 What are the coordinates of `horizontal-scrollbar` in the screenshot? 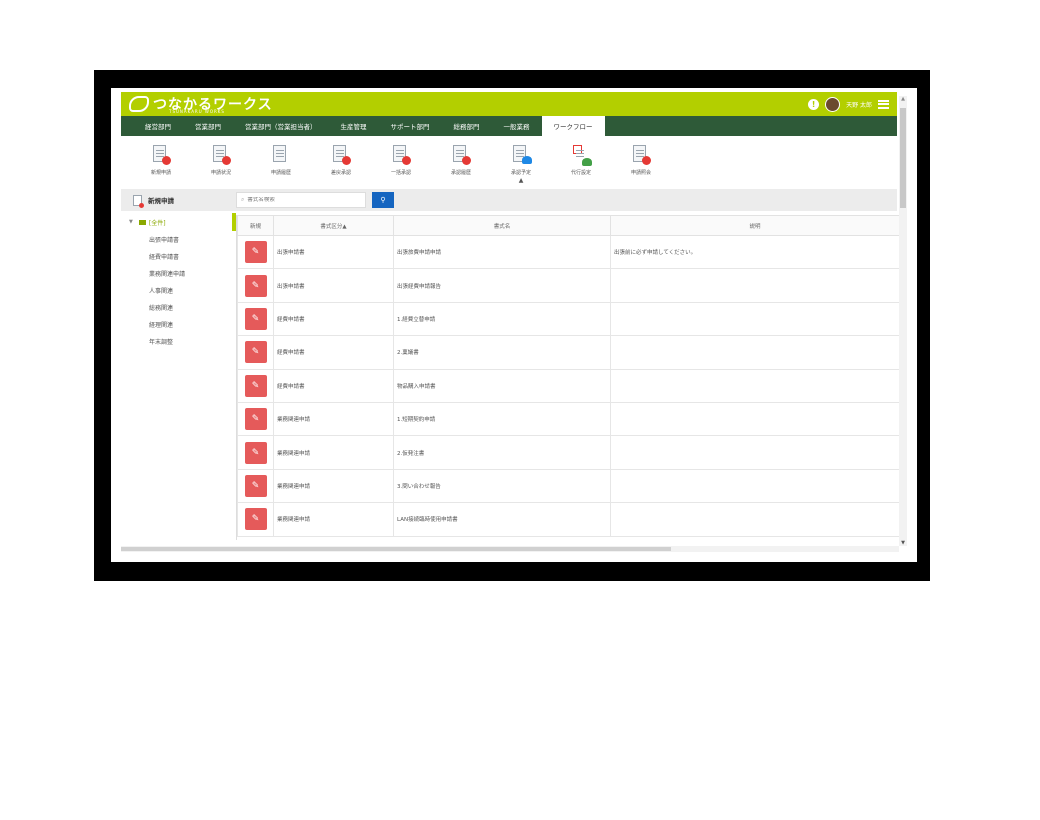 It's located at (510, 549).